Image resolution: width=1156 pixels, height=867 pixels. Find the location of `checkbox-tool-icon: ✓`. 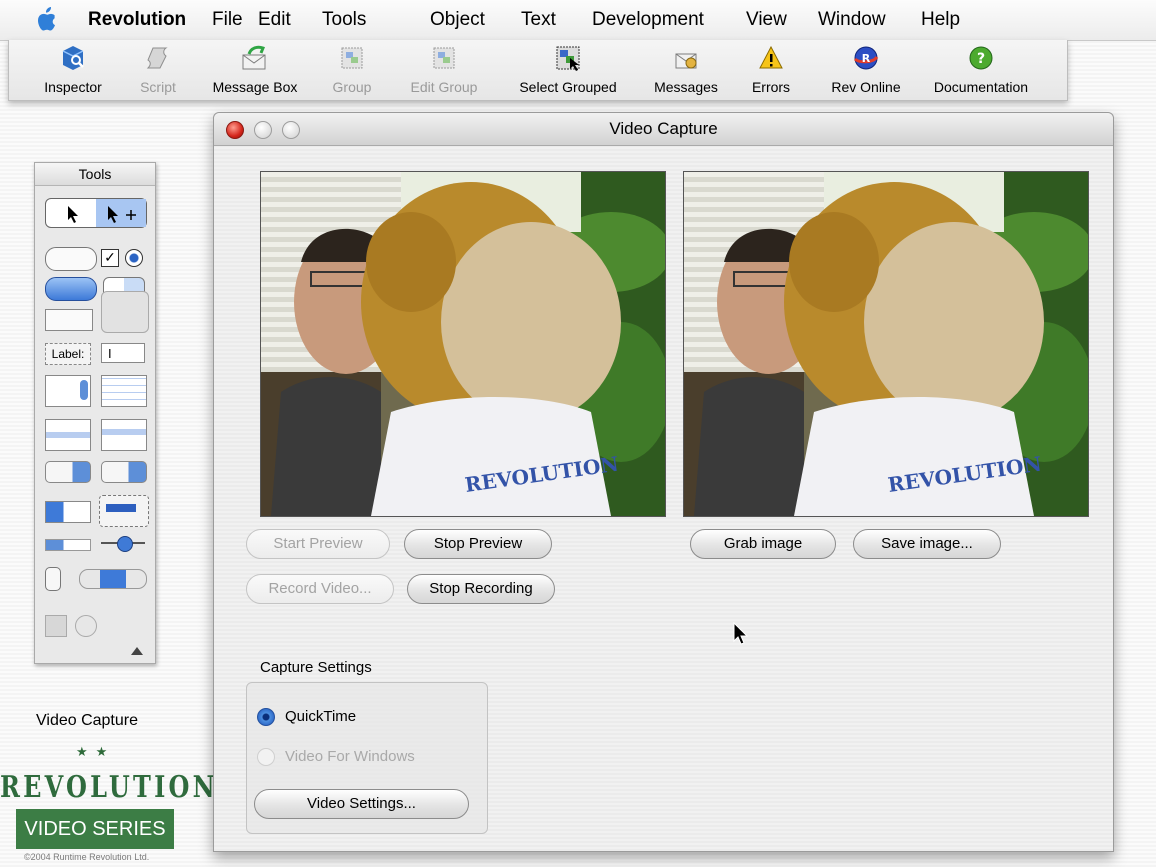

checkbox-tool-icon: ✓ is located at coordinates (110, 258).